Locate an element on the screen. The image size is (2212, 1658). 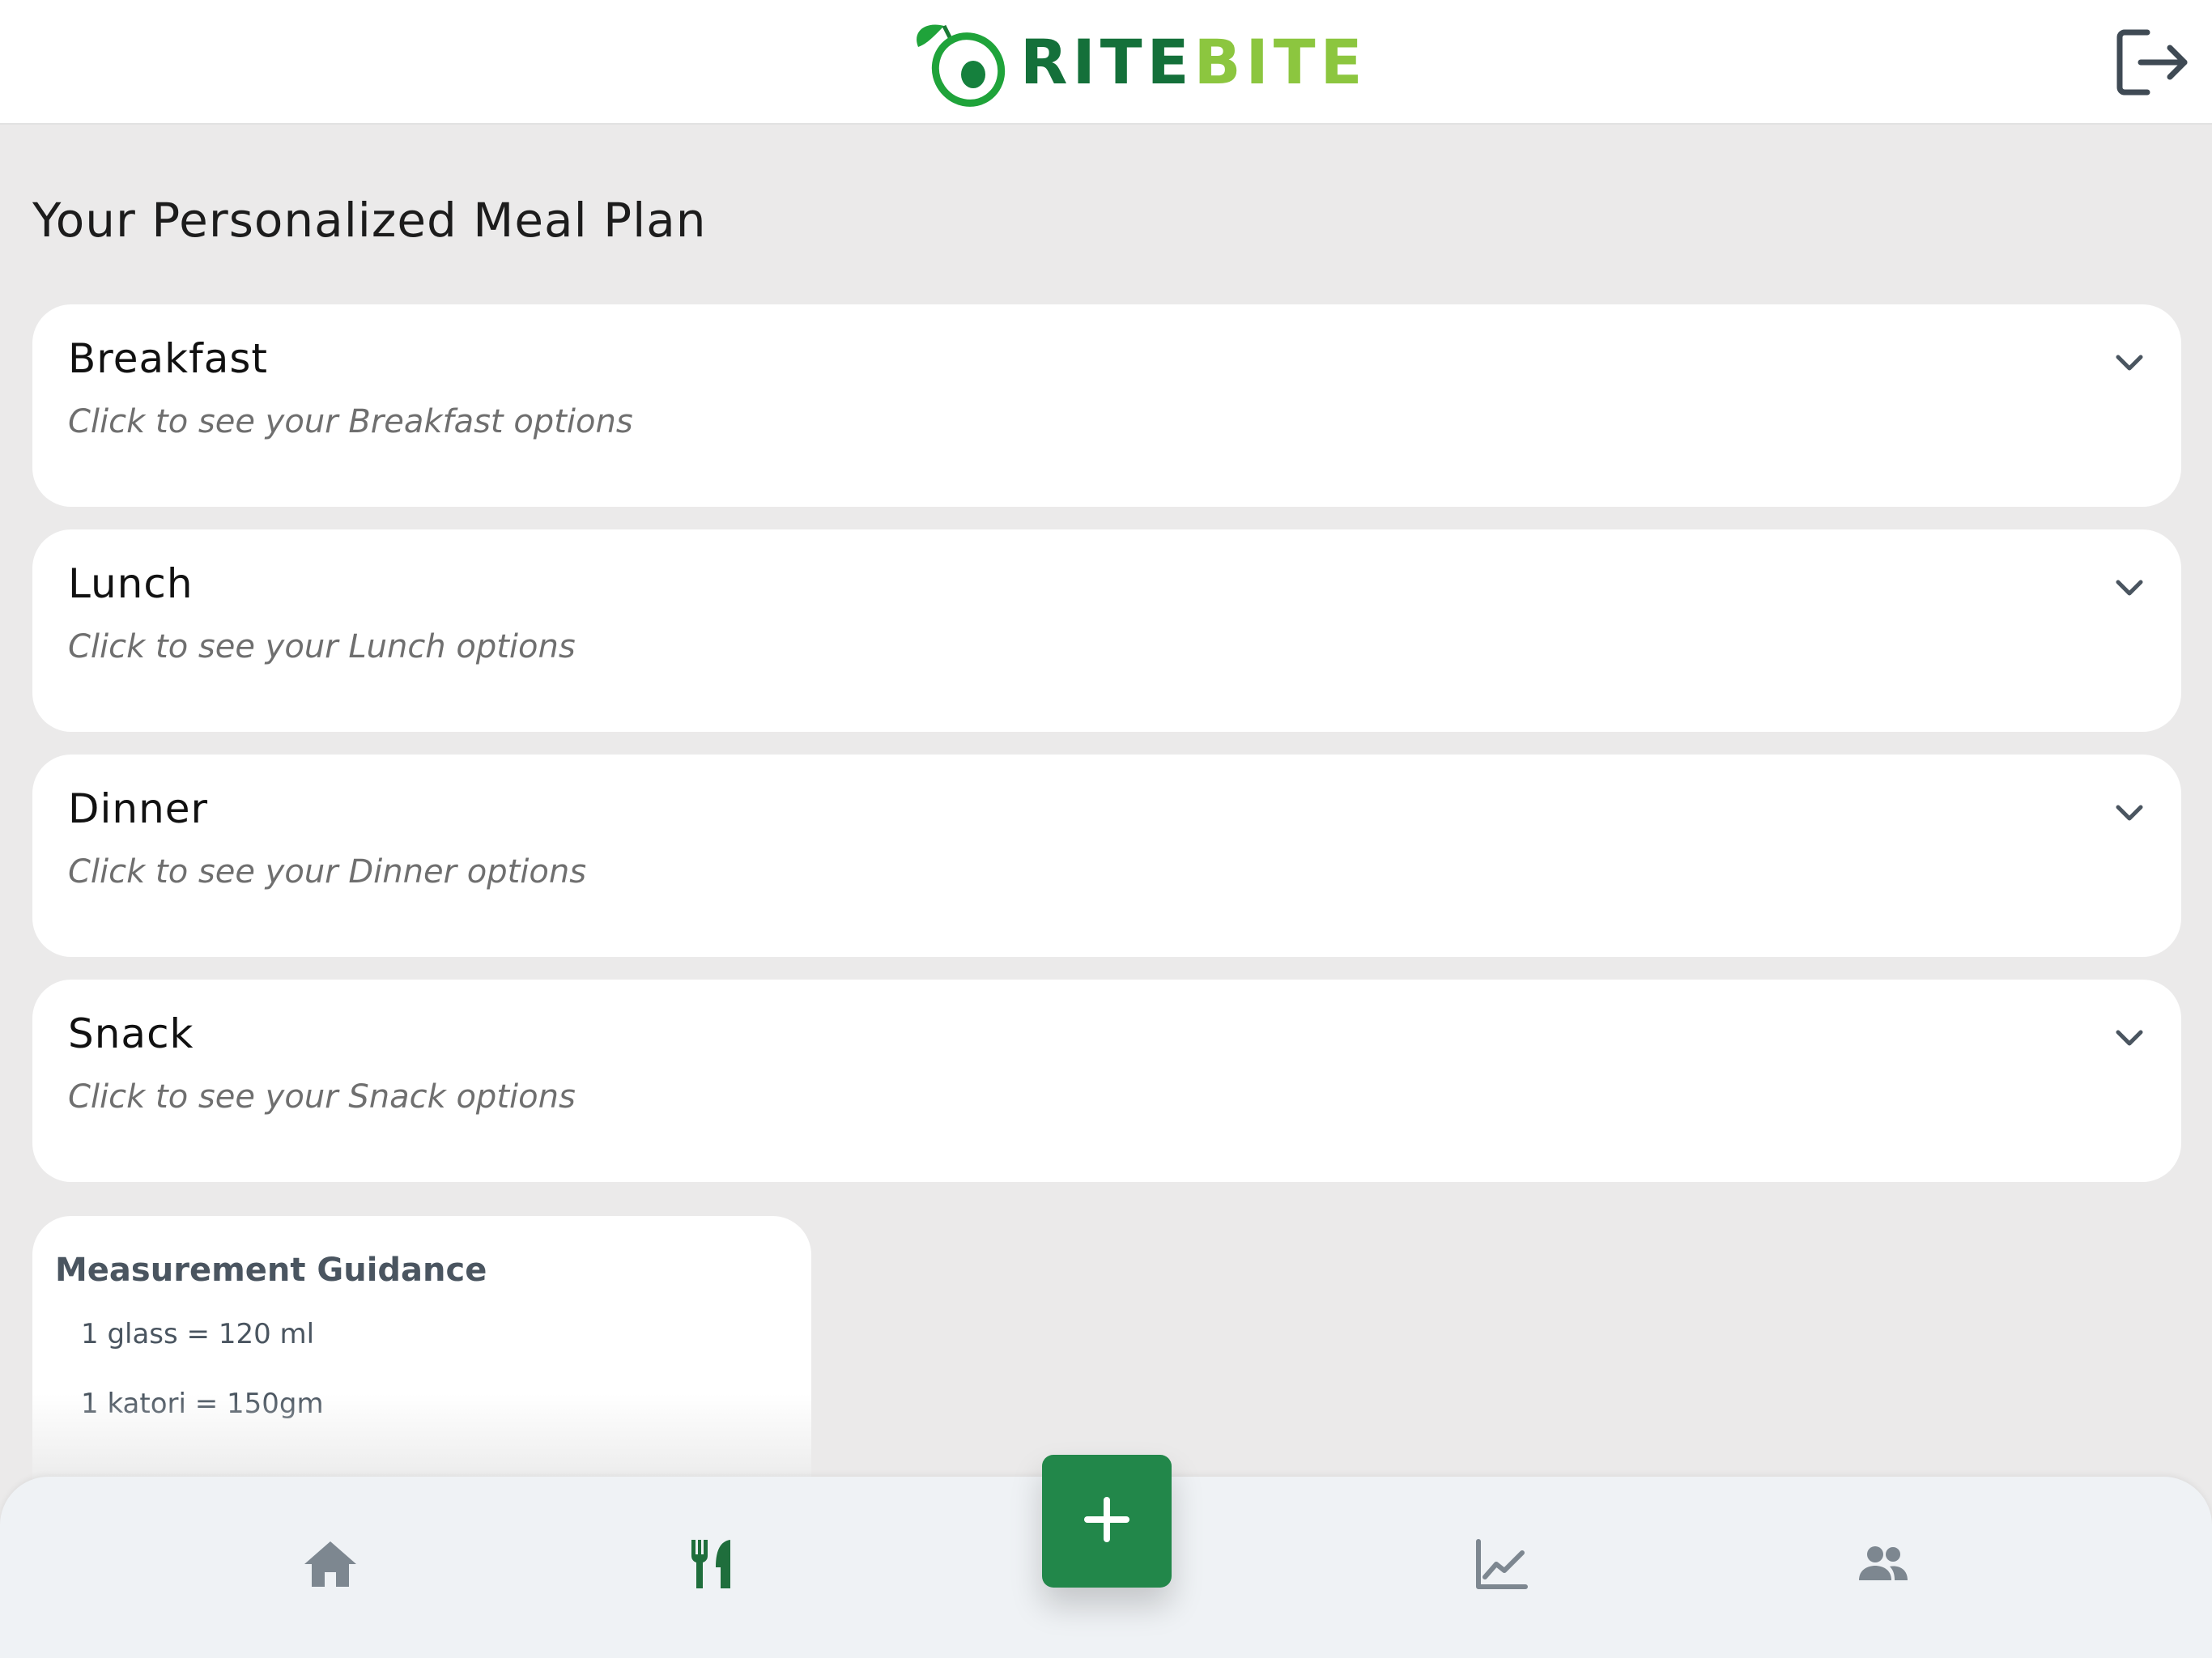
meal-title: Snack is located at coordinates (131, 1033).